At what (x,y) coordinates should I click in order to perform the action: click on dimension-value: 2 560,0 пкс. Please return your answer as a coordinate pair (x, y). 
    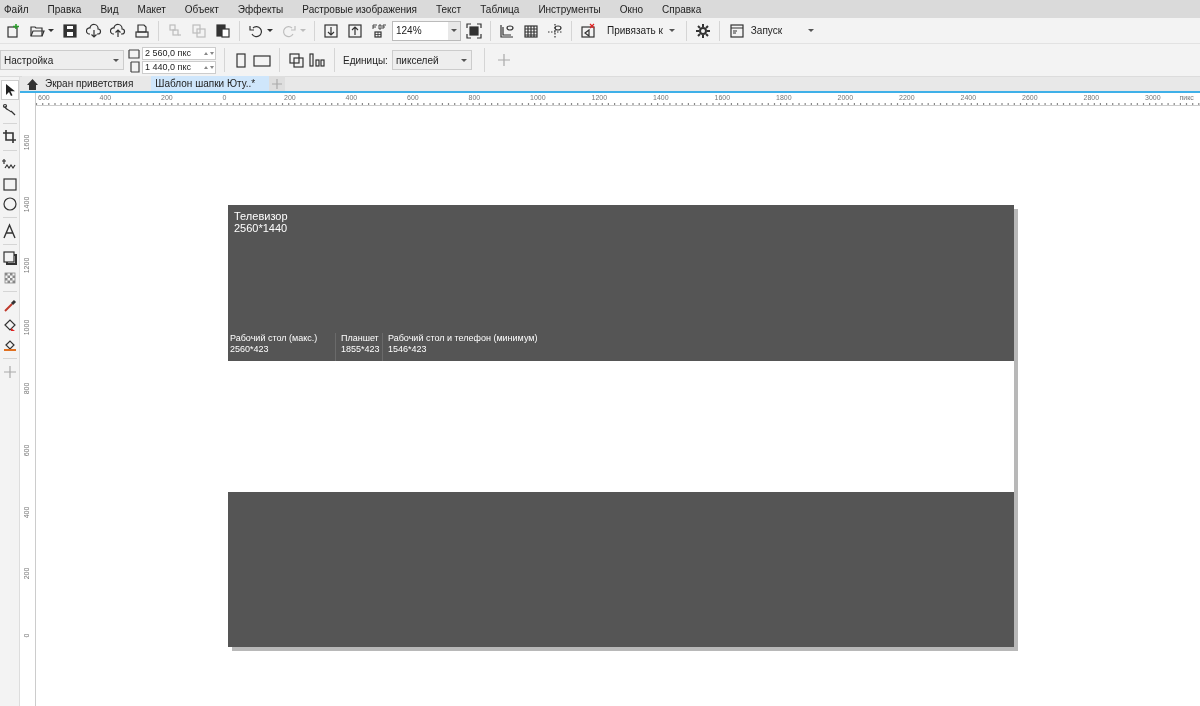
    Looking at the image, I should click on (168, 53).